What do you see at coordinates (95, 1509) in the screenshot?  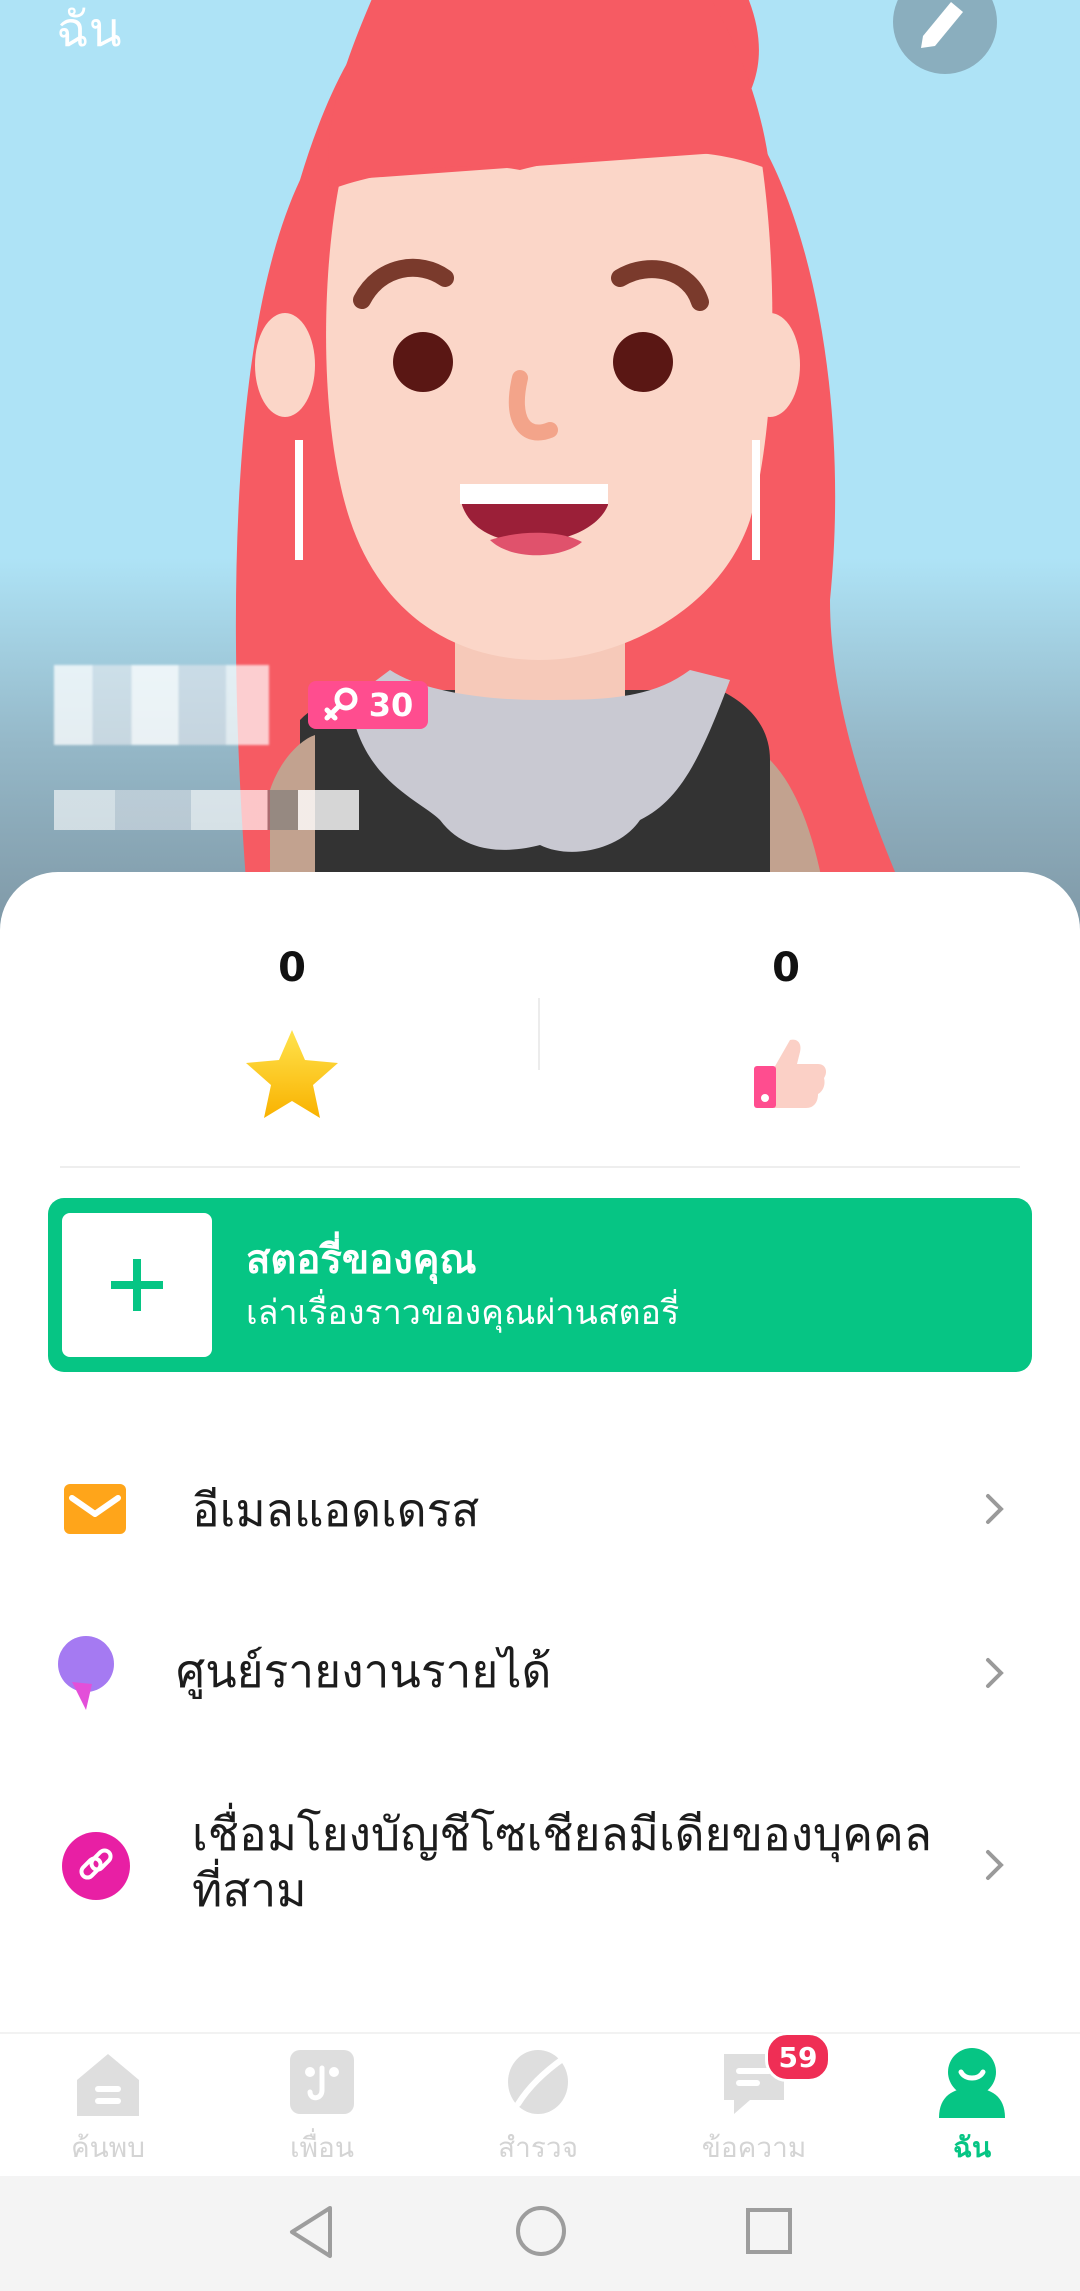 I see `email-icon` at bounding box center [95, 1509].